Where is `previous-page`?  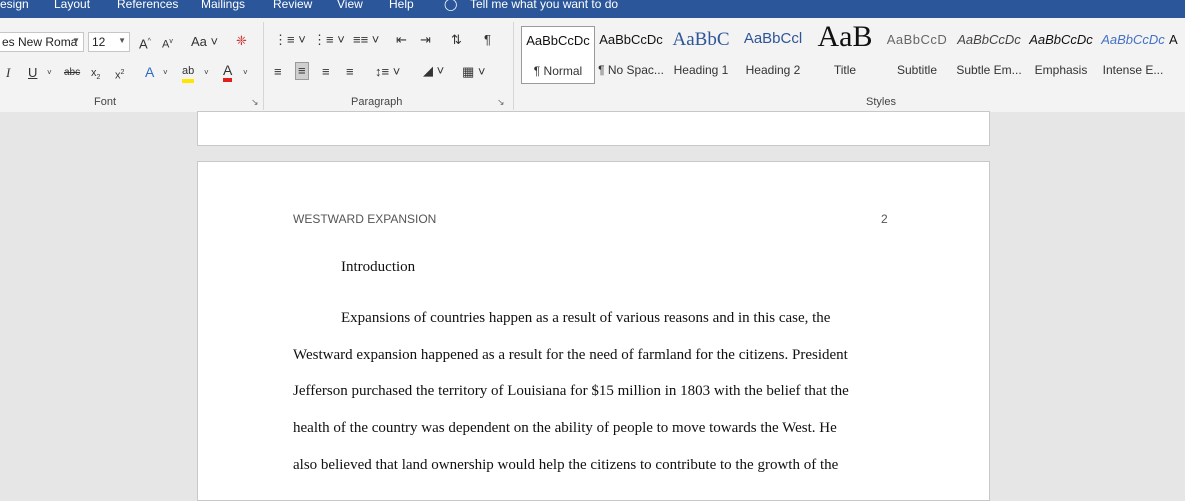 previous-page is located at coordinates (593, 128).